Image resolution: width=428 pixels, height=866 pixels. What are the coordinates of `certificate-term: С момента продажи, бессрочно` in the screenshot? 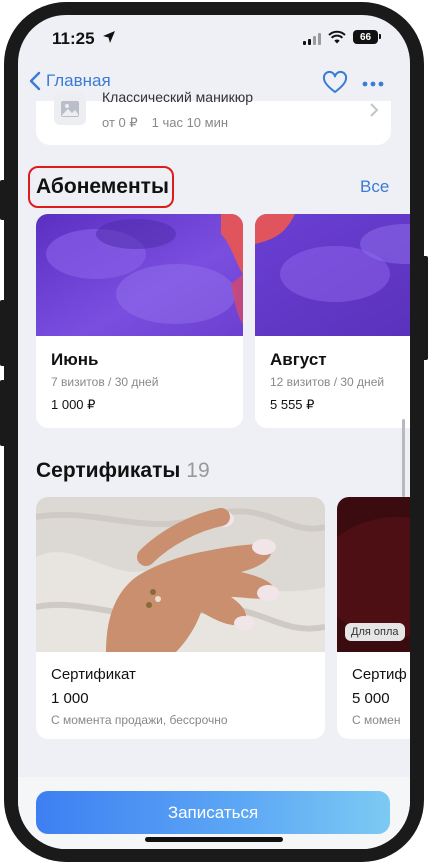 It's located at (139, 720).